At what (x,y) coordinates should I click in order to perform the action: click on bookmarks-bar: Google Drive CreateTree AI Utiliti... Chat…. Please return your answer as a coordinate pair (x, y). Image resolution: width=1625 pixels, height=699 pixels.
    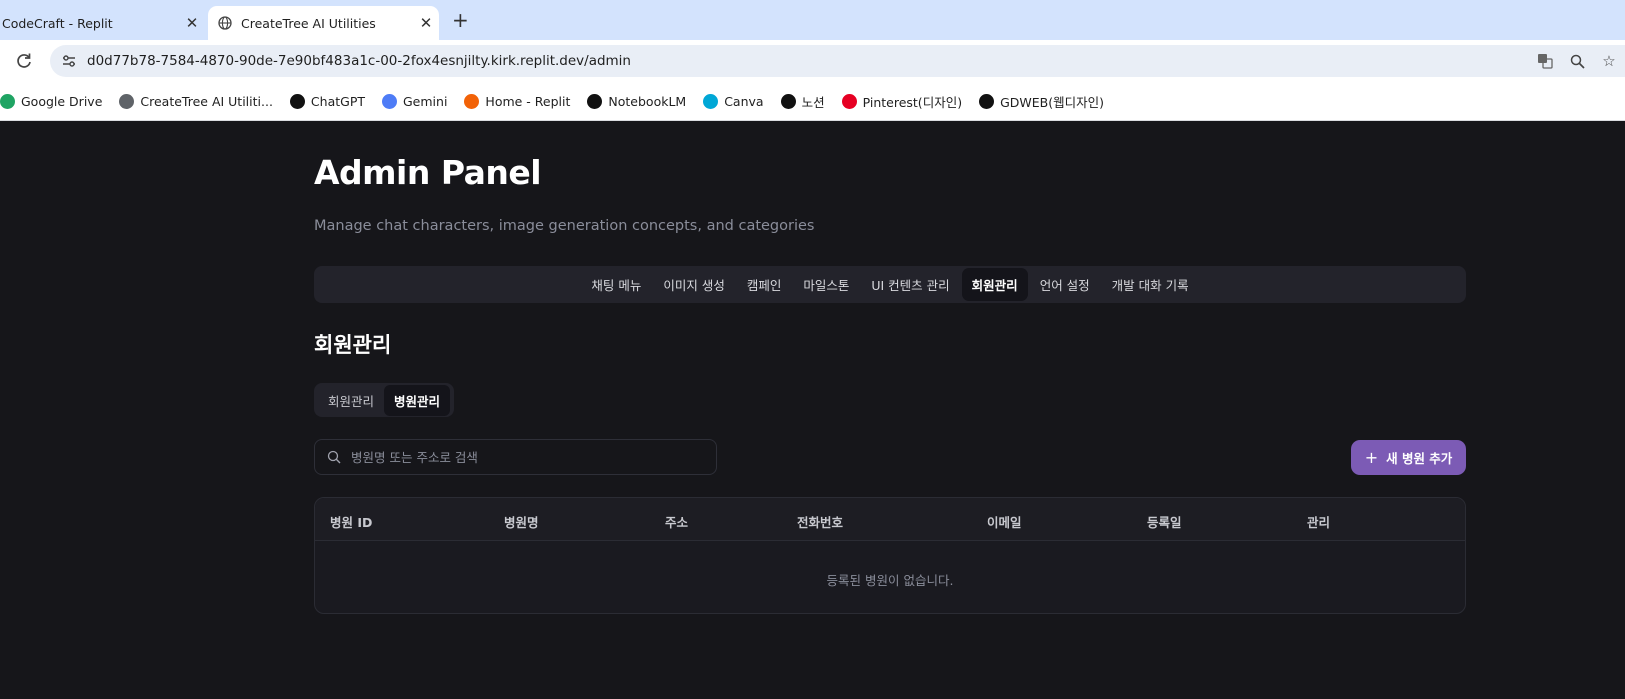
    Looking at the image, I should click on (812, 101).